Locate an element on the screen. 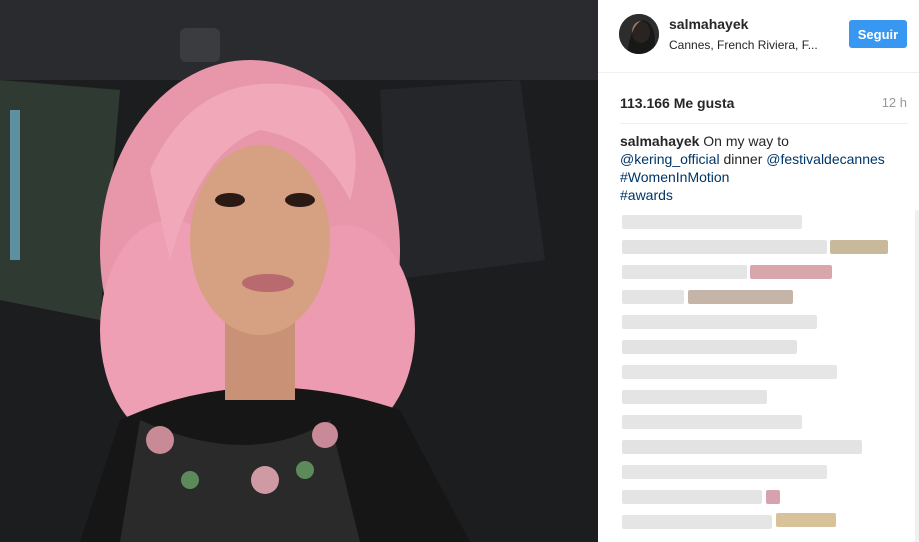  post-time: 12 h is located at coordinates (894, 102).